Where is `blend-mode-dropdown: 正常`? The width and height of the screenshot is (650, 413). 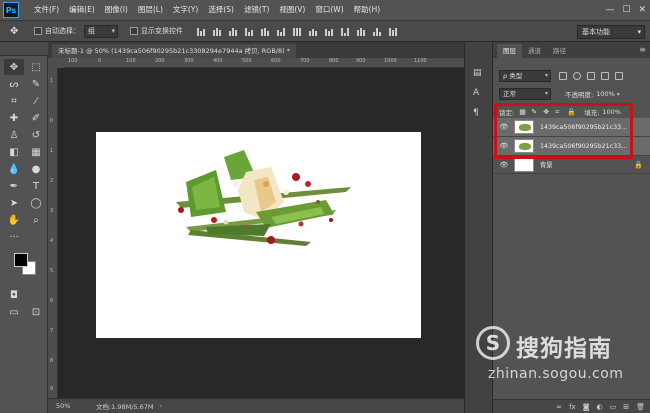
blend-mode-dropdown: 正常 is located at coordinates (525, 94).